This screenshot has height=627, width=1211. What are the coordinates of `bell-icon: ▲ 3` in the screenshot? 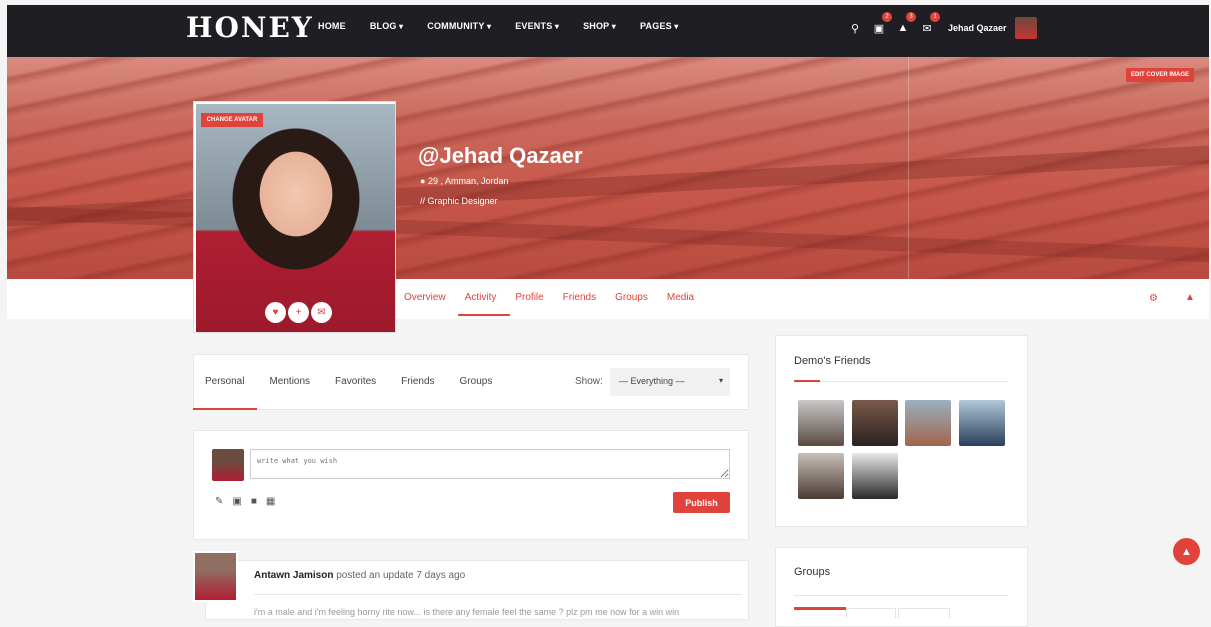 It's located at (906, 23).